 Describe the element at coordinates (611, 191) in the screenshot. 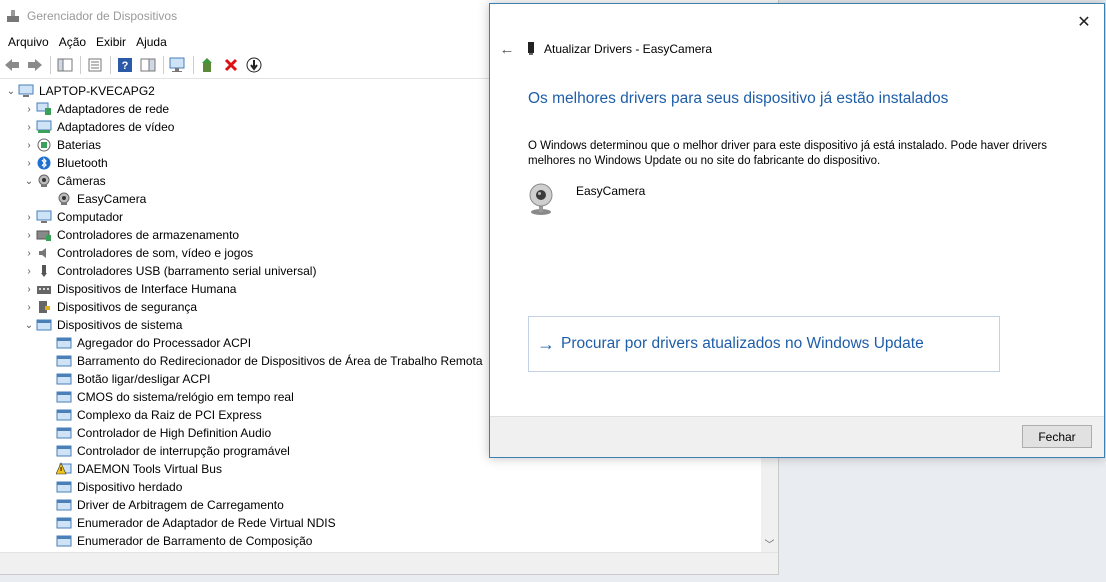

I see `device-name: EasyCamera` at that location.